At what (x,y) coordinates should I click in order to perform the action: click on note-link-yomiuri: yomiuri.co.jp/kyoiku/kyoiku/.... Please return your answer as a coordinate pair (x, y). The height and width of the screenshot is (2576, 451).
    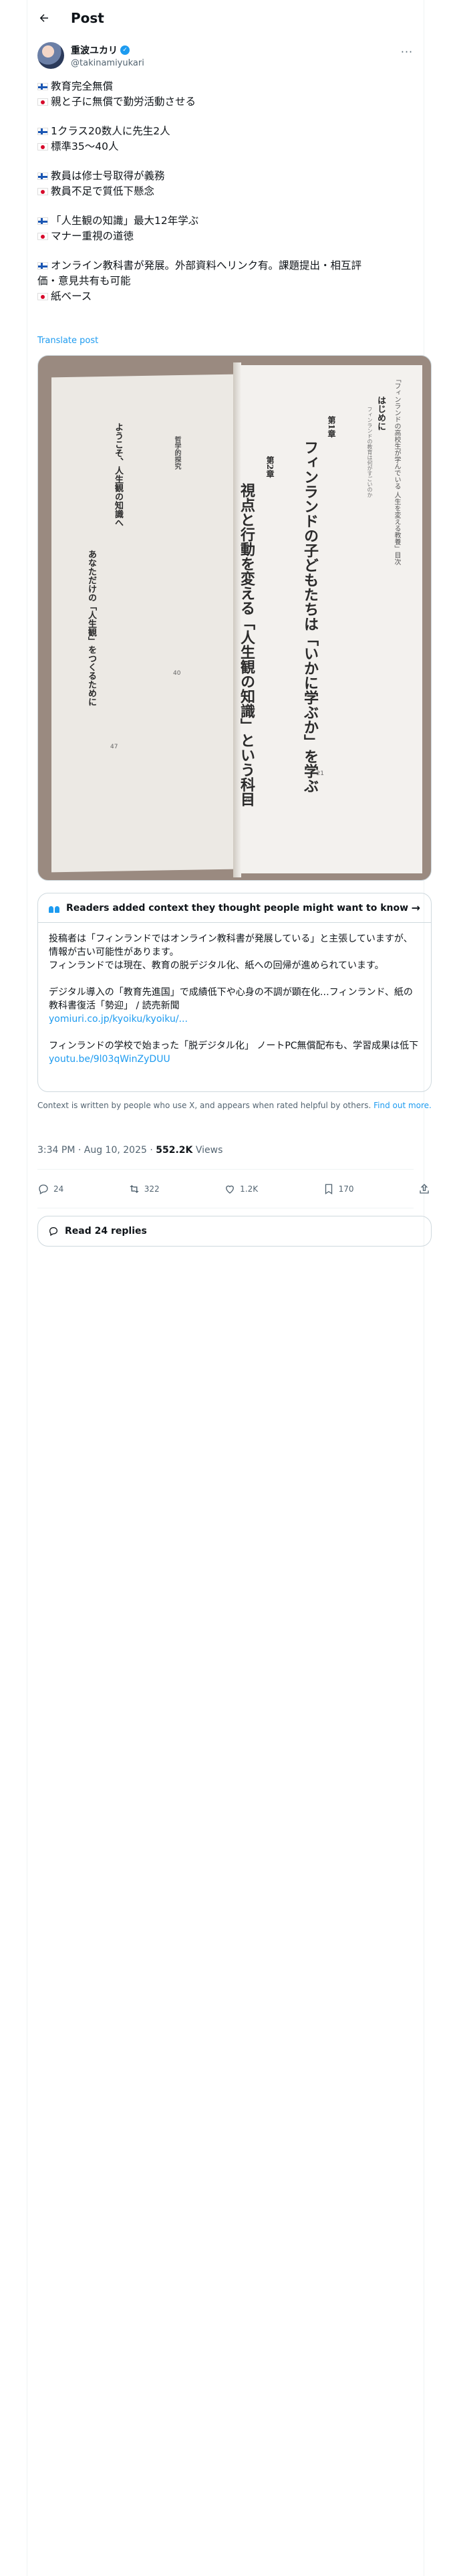
    Looking at the image, I should click on (234, 1019).